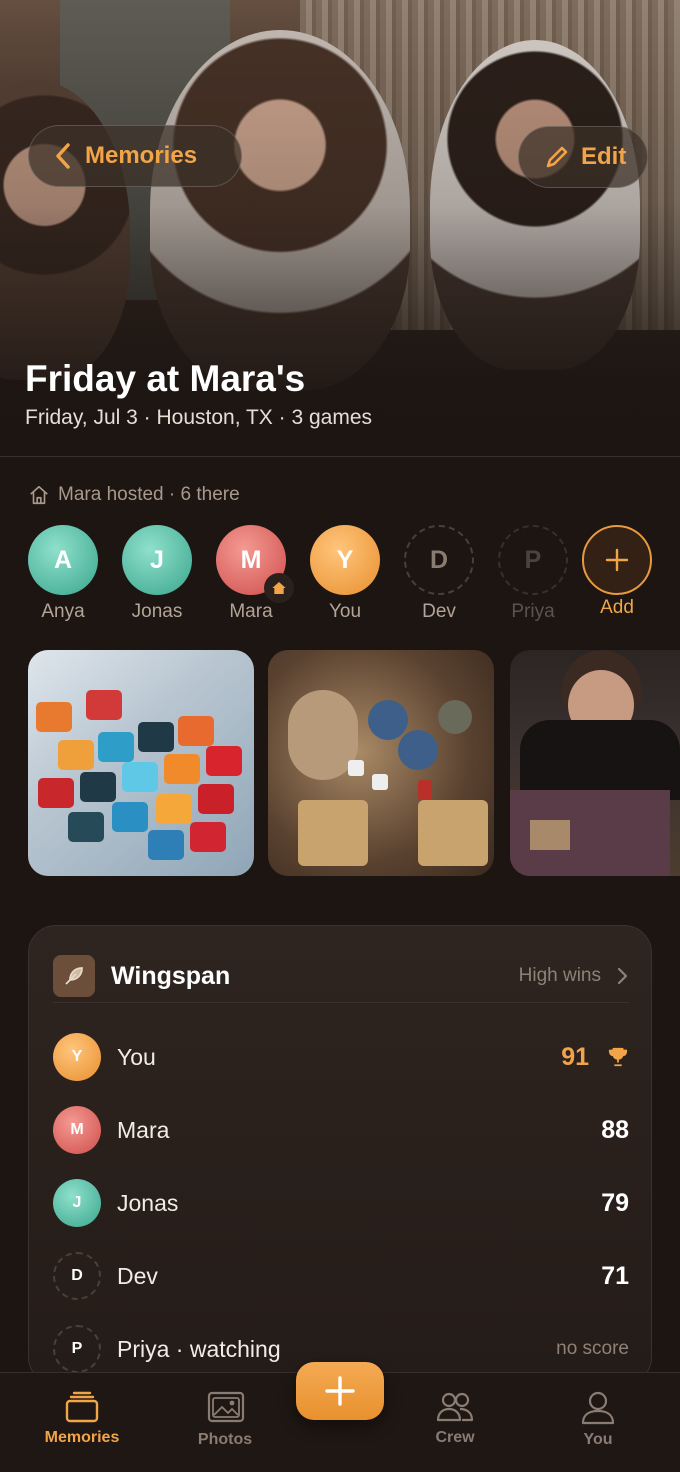  I want to click on person-icon, so click(598, 1408).